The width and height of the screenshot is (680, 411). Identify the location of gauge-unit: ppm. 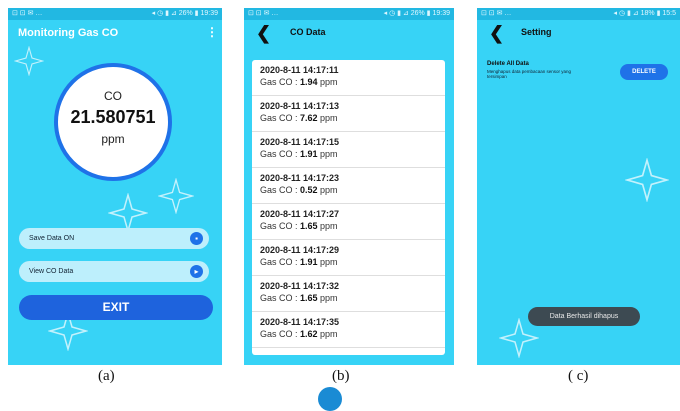
(113, 139).